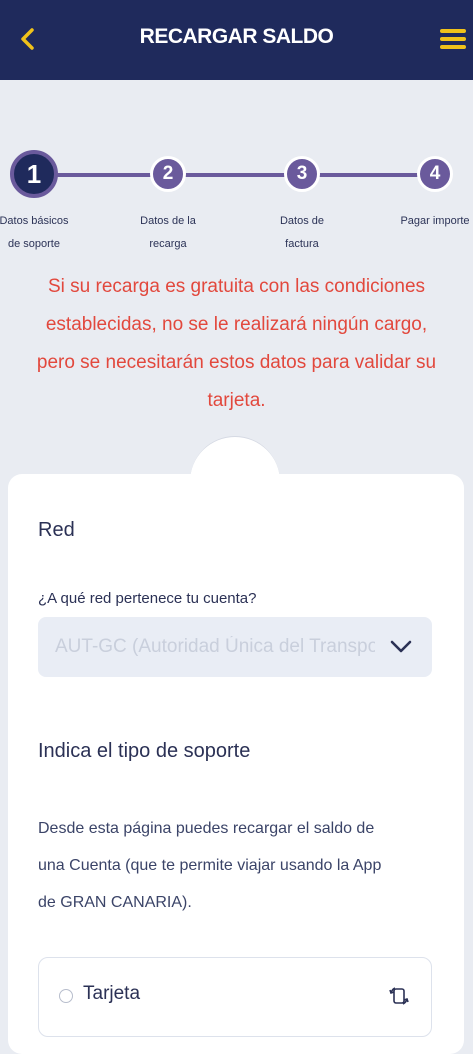 The image size is (473, 1054). What do you see at coordinates (168, 244) in the screenshot?
I see `step-2-label-line2: recarga` at bounding box center [168, 244].